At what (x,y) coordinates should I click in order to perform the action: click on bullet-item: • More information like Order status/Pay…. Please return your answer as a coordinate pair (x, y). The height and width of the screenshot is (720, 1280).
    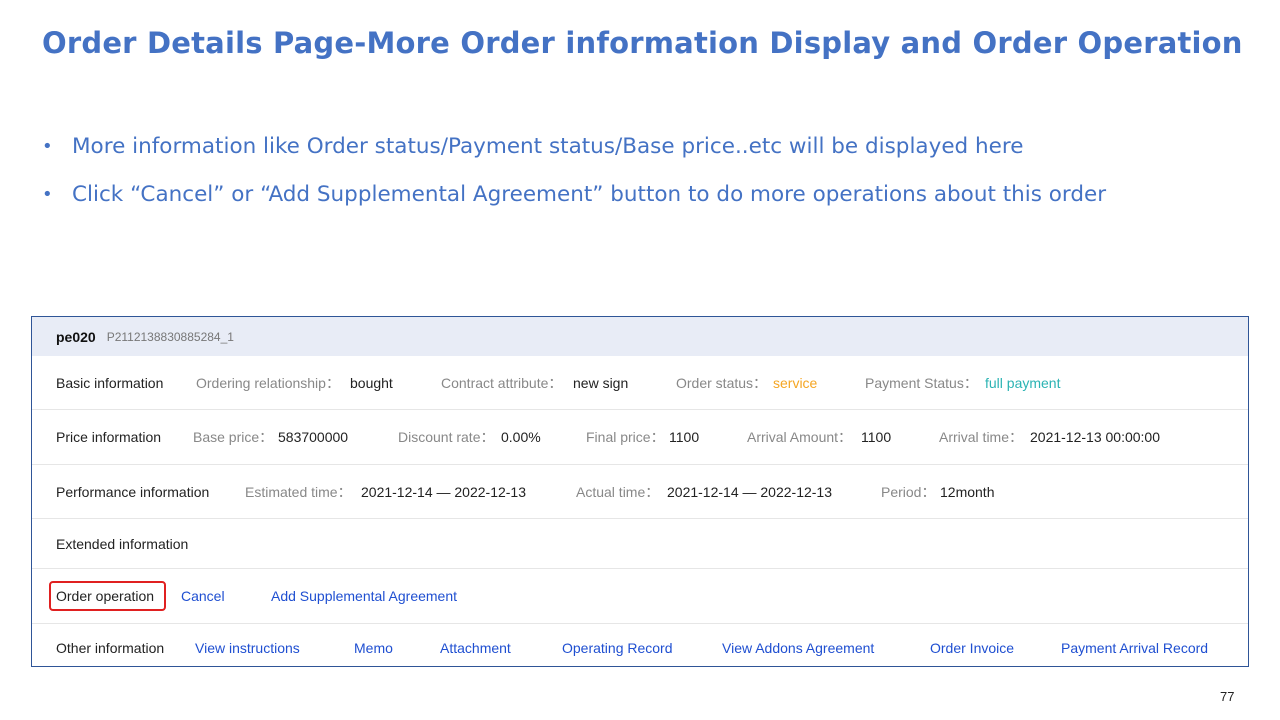
    Looking at the image, I should click on (574, 156).